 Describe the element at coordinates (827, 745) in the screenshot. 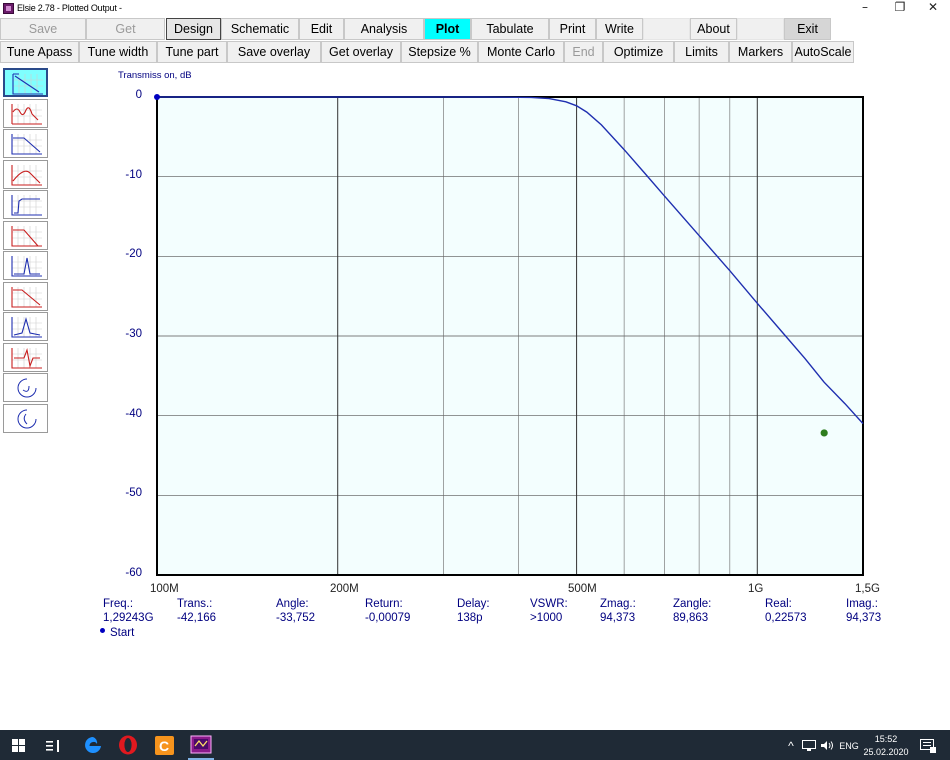

I see `volume-icon` at that location.